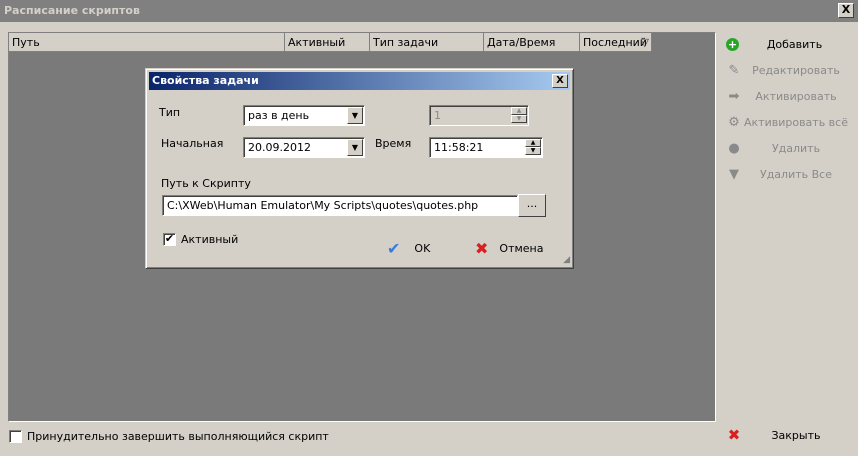 The height and width of the screenshot is (456, 858). What do you see at coordinates (170, 112) in the screenshot?
I see `type-label: Тип` at bounding box center [170, 112].